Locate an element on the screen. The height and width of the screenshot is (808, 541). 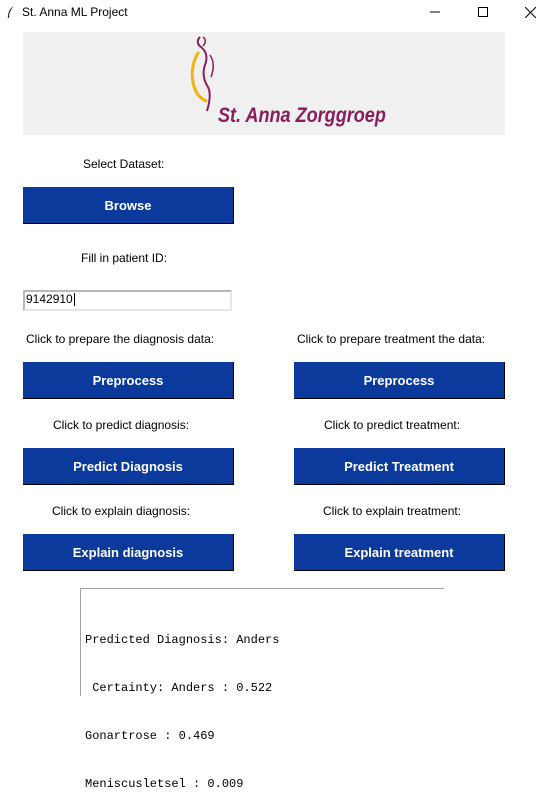
patient-id-value: 9142910 is located at coordinates (49, 299).